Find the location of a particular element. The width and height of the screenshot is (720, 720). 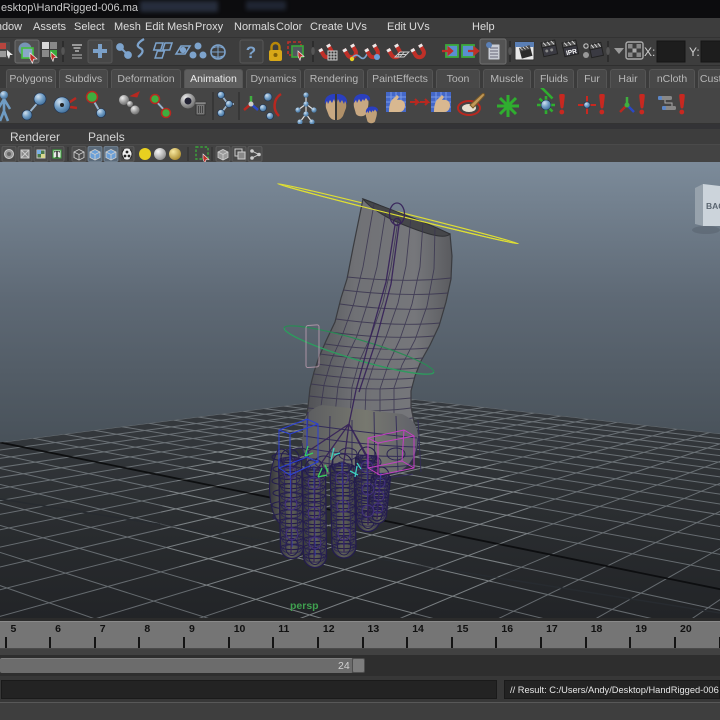

svg-text: T is located at coordinates (57, 155).